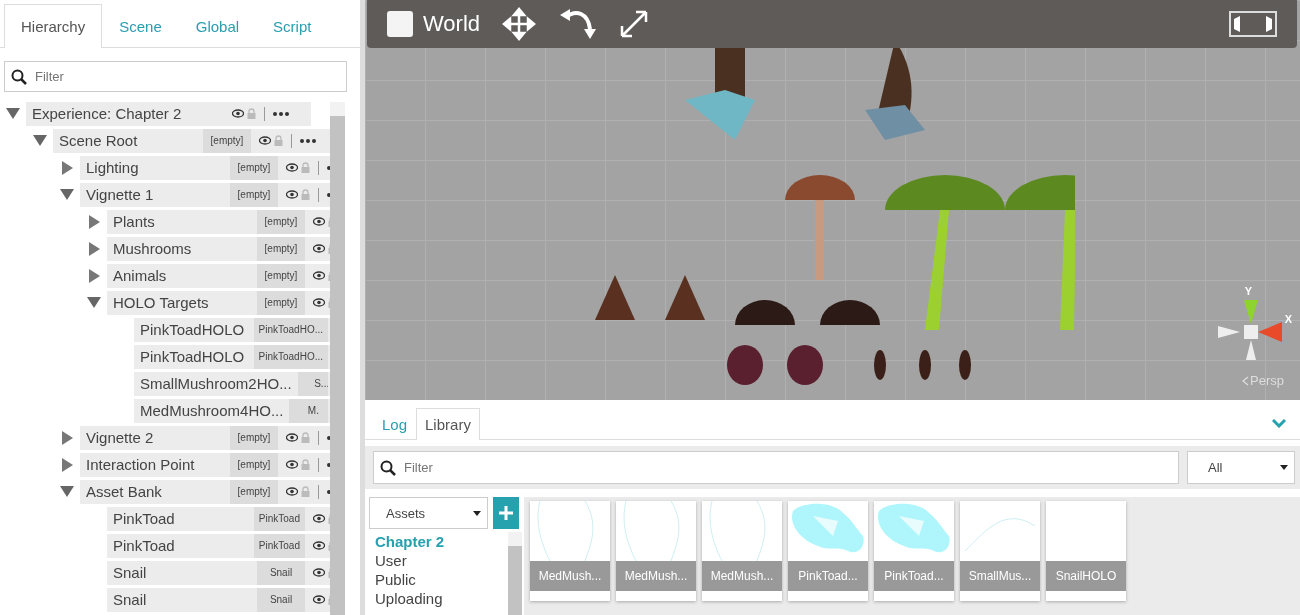 Image resolution: width=1300 pixels, height=615 pixels. What do you see at coordinates (776, 467) in the screenshot?
I see `library-filter-field: Filter` at bounding box center [776, 467].